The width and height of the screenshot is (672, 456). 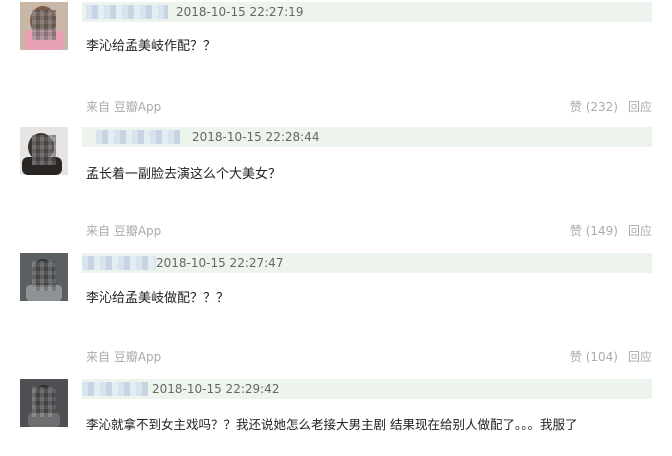 I want to click on comment-text: 李沁给孟美岐作配？？, so click(x=151, y=46).